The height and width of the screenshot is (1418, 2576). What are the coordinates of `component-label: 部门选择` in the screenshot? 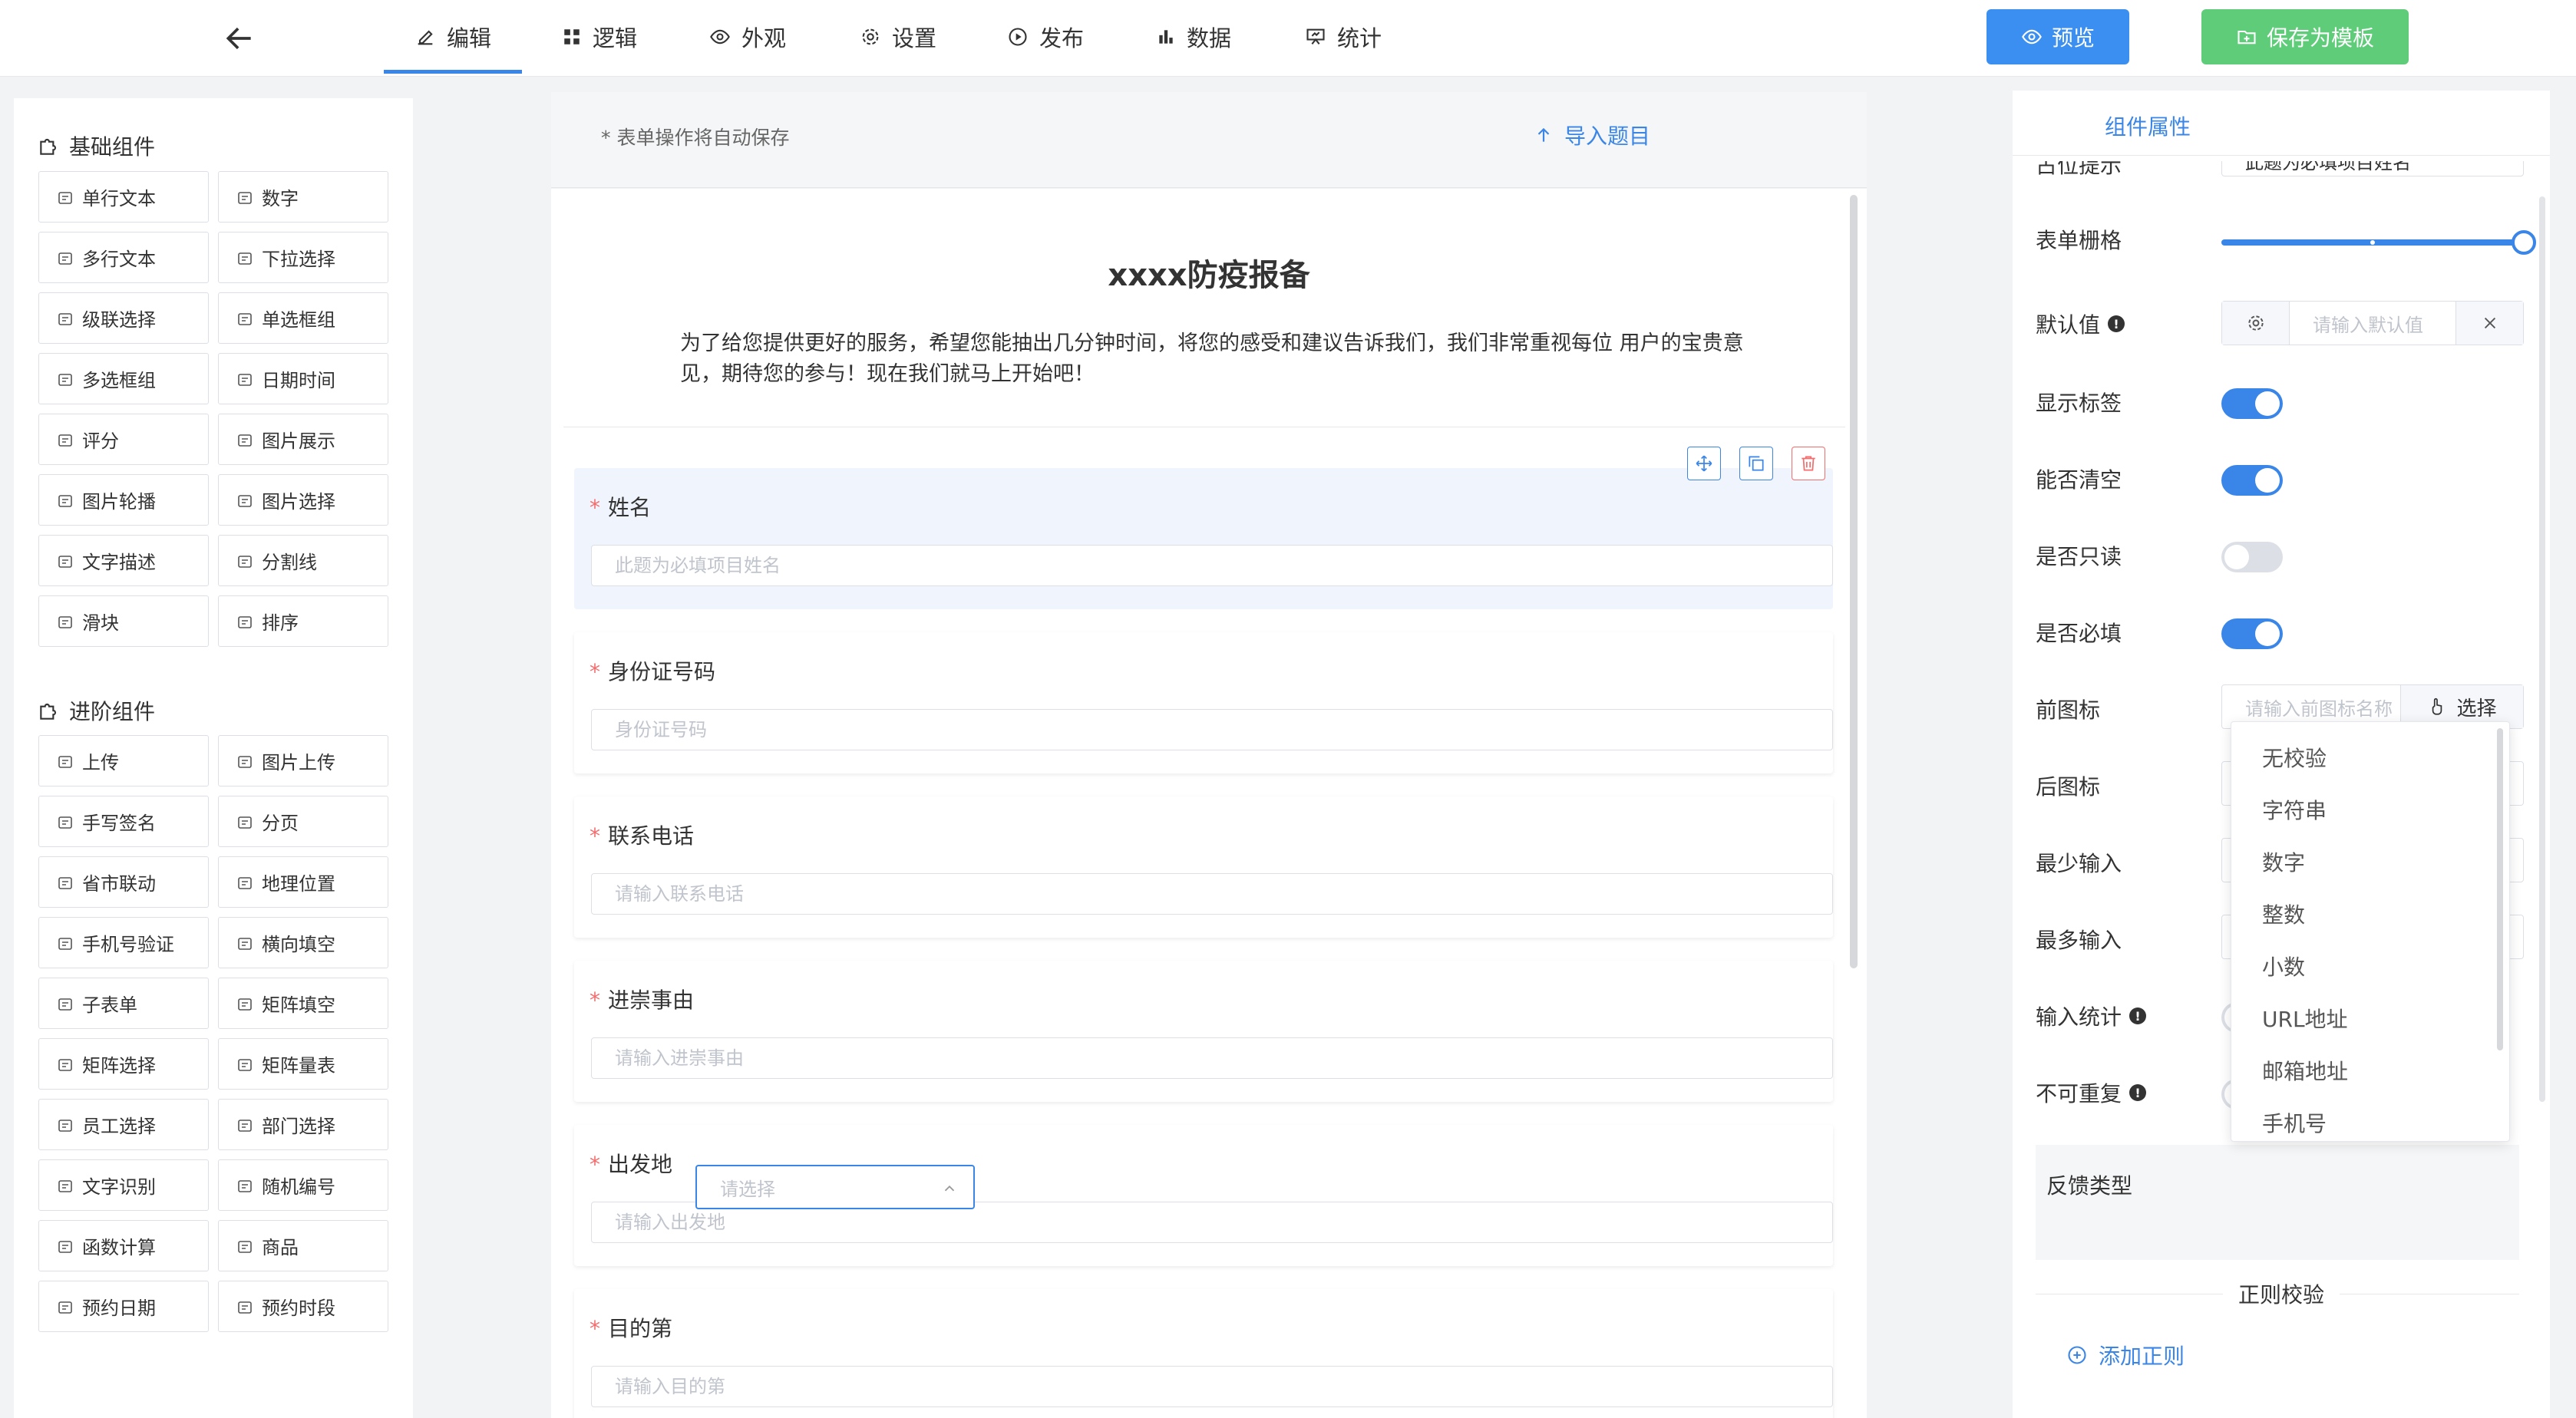 It's located at (298, 1126).